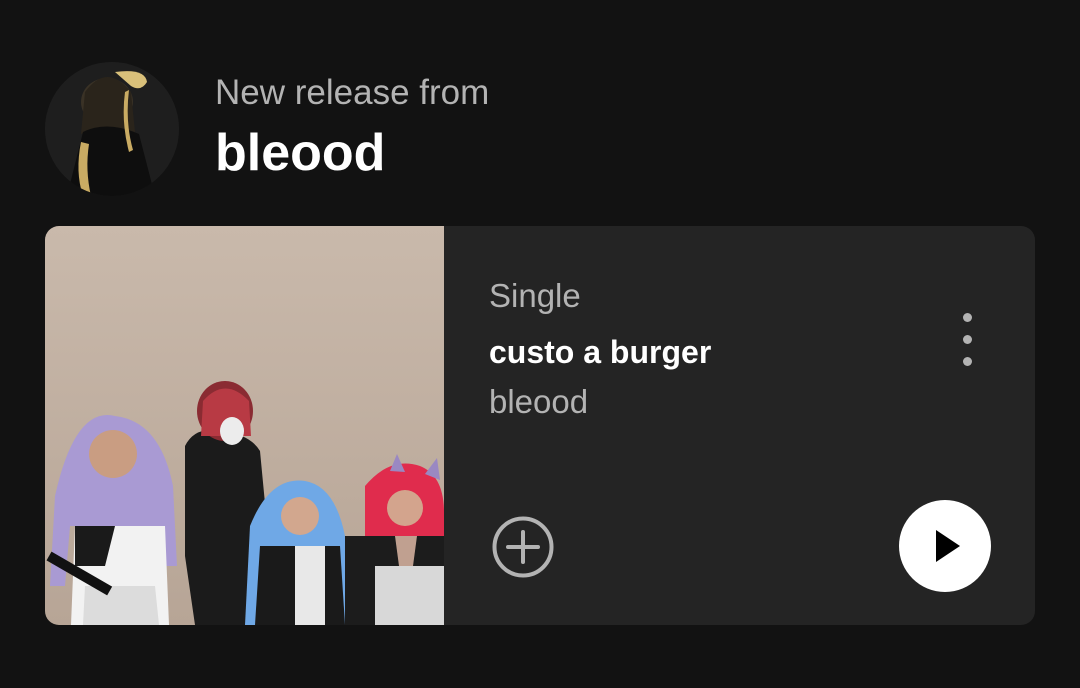  I want to click on release-header: New release from bleood, so click(267, 129).